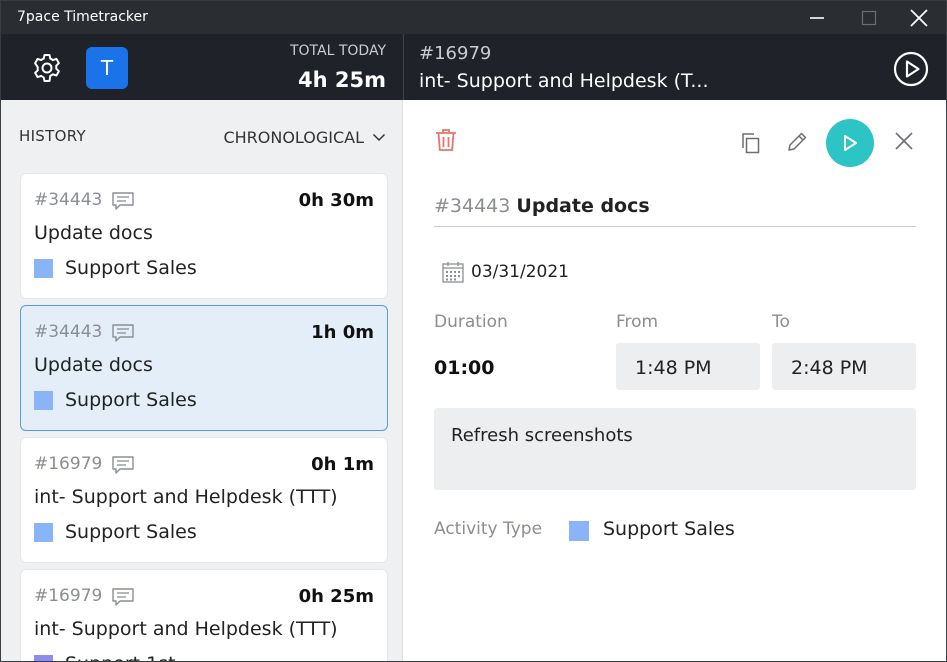 This screenshot has height=662, width=947. I want to click on title-divider, so click(675, 226).